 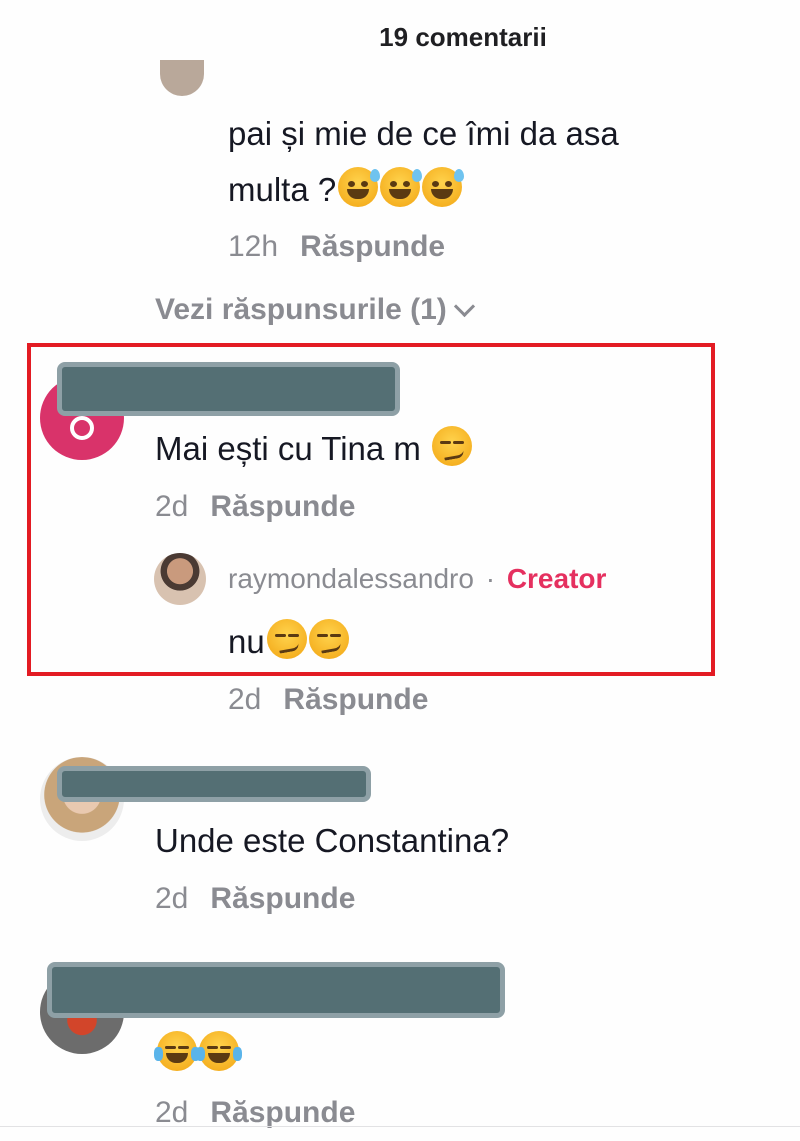 I want to click on creator-username: raymondalessandro, so click(x=351, y=578).